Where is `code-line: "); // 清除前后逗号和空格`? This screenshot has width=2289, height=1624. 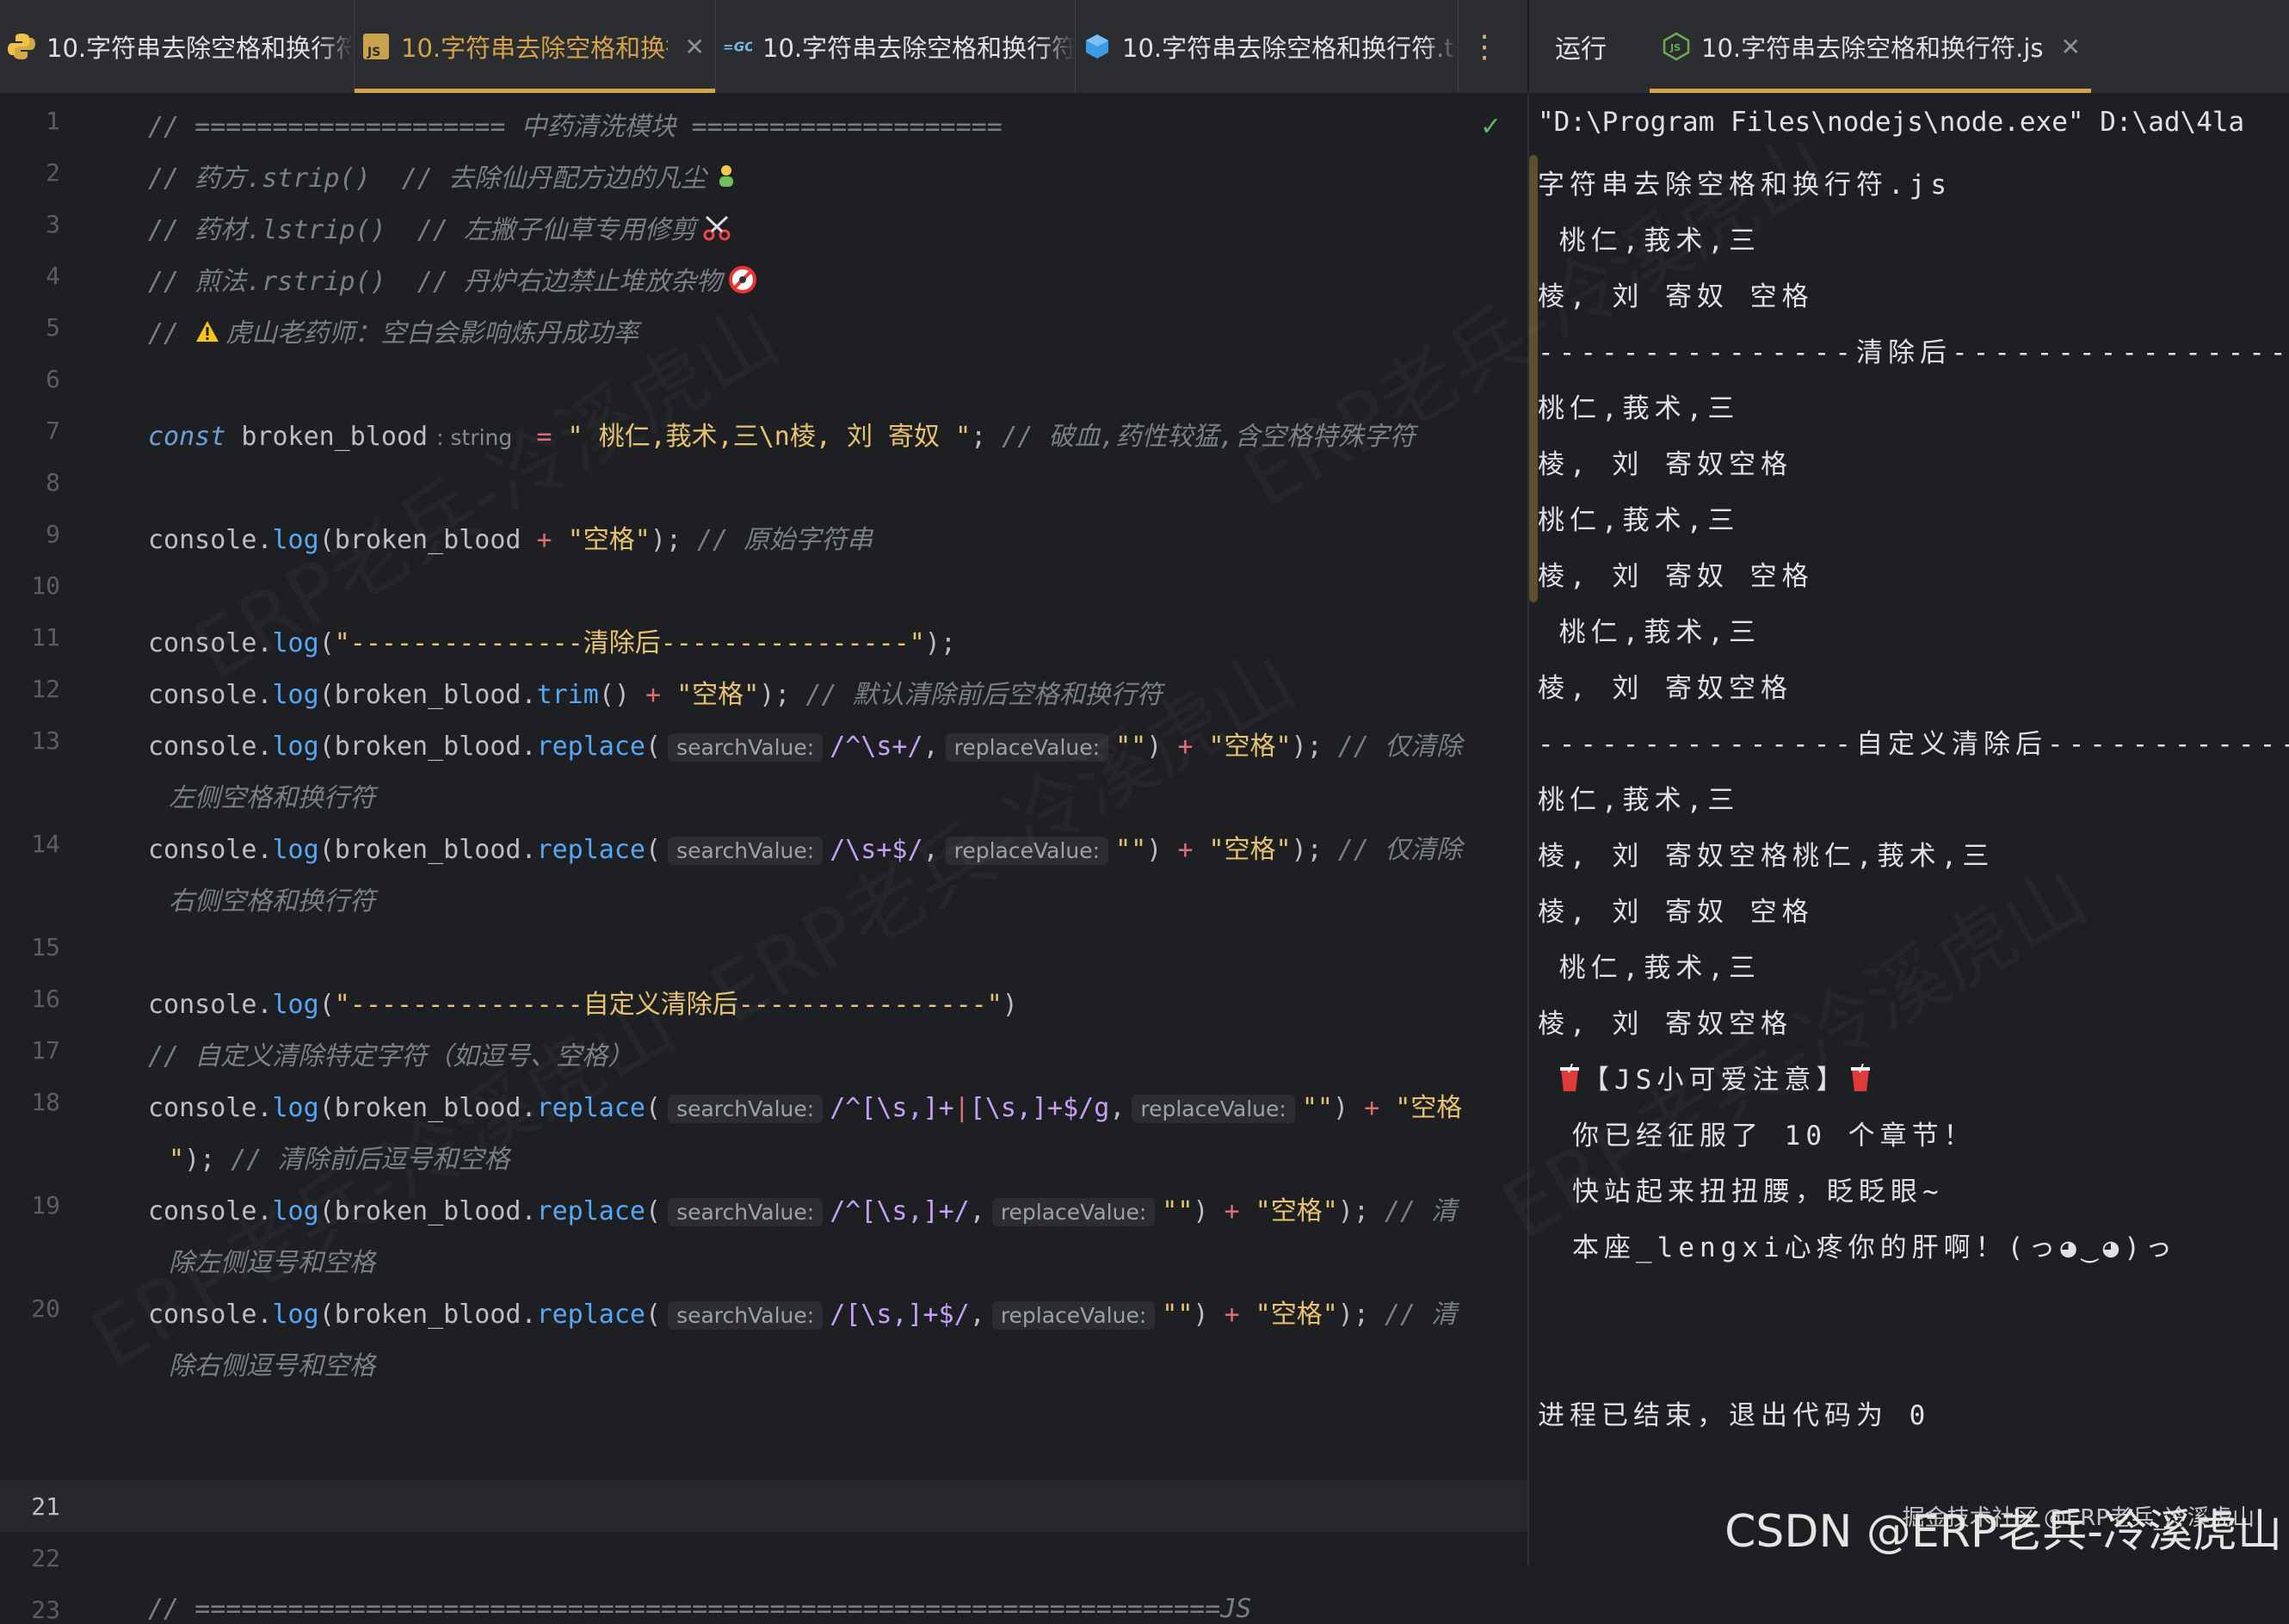 code-line: "); // 清除前后逗号和空格 is located at coordinates (339, 1160).